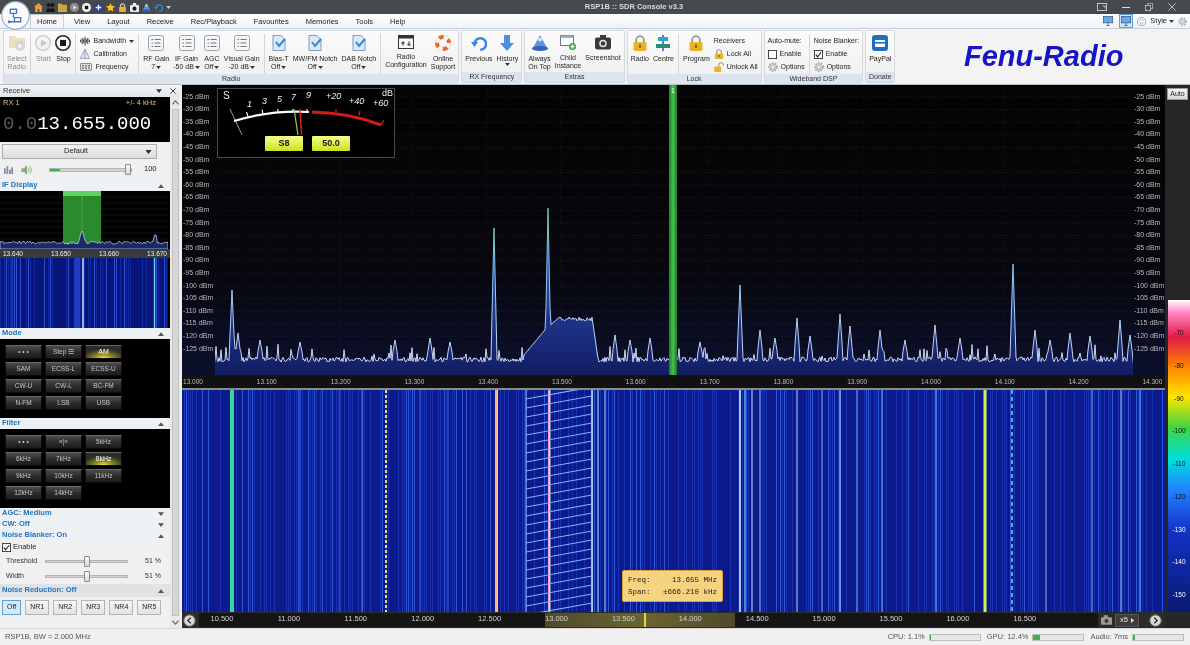 Image resolution: width=1190 pixels, height=645 pixels. What do you see at coordinates (284, 143) in the screenshot?
I see `s-reading: S8` at bounding box center [284, 143].